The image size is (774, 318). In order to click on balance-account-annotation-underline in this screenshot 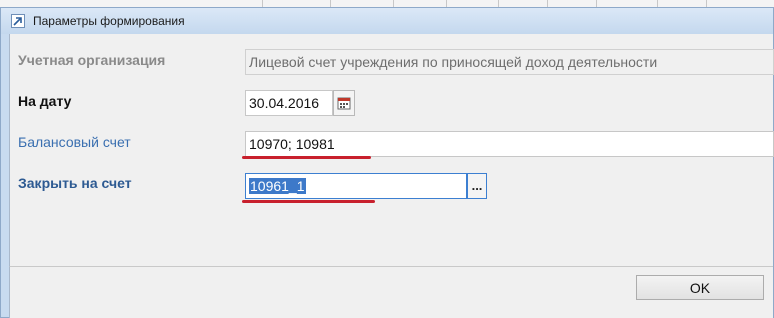, I will do `click(306, 157)`.